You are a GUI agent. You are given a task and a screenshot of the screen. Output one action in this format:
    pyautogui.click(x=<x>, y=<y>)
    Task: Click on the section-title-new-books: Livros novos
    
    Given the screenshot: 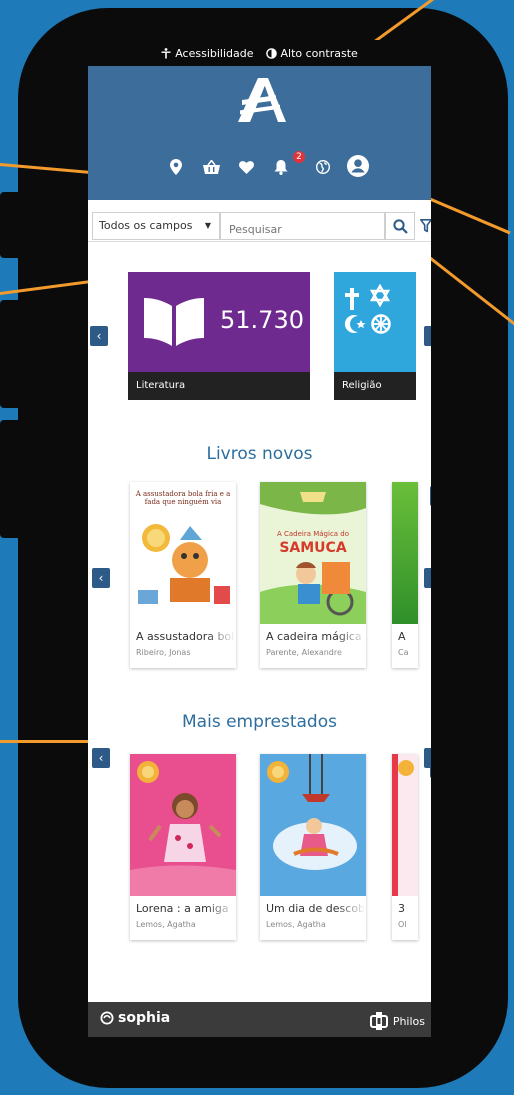 What is the action you would take?
    pyautogui.click(x=259, y=454)
    